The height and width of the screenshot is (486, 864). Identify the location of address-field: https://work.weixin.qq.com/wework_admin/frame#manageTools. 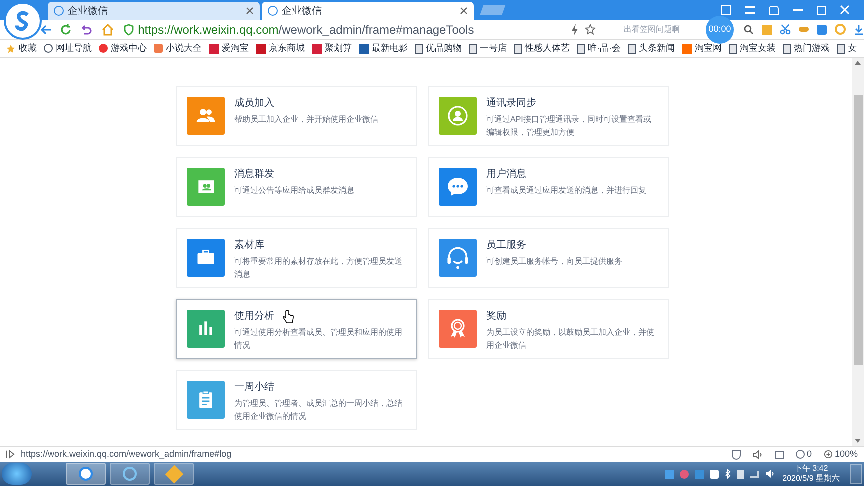
(347, 29).